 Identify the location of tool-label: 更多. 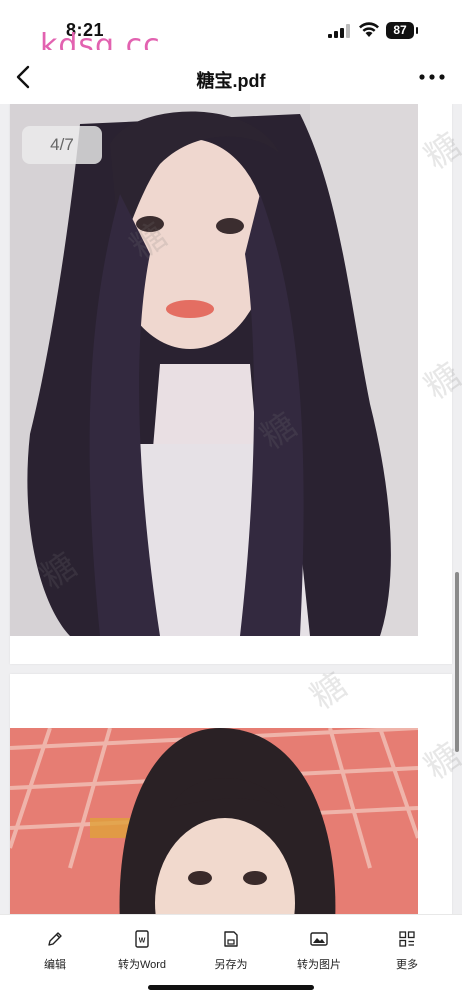
(407, 965).